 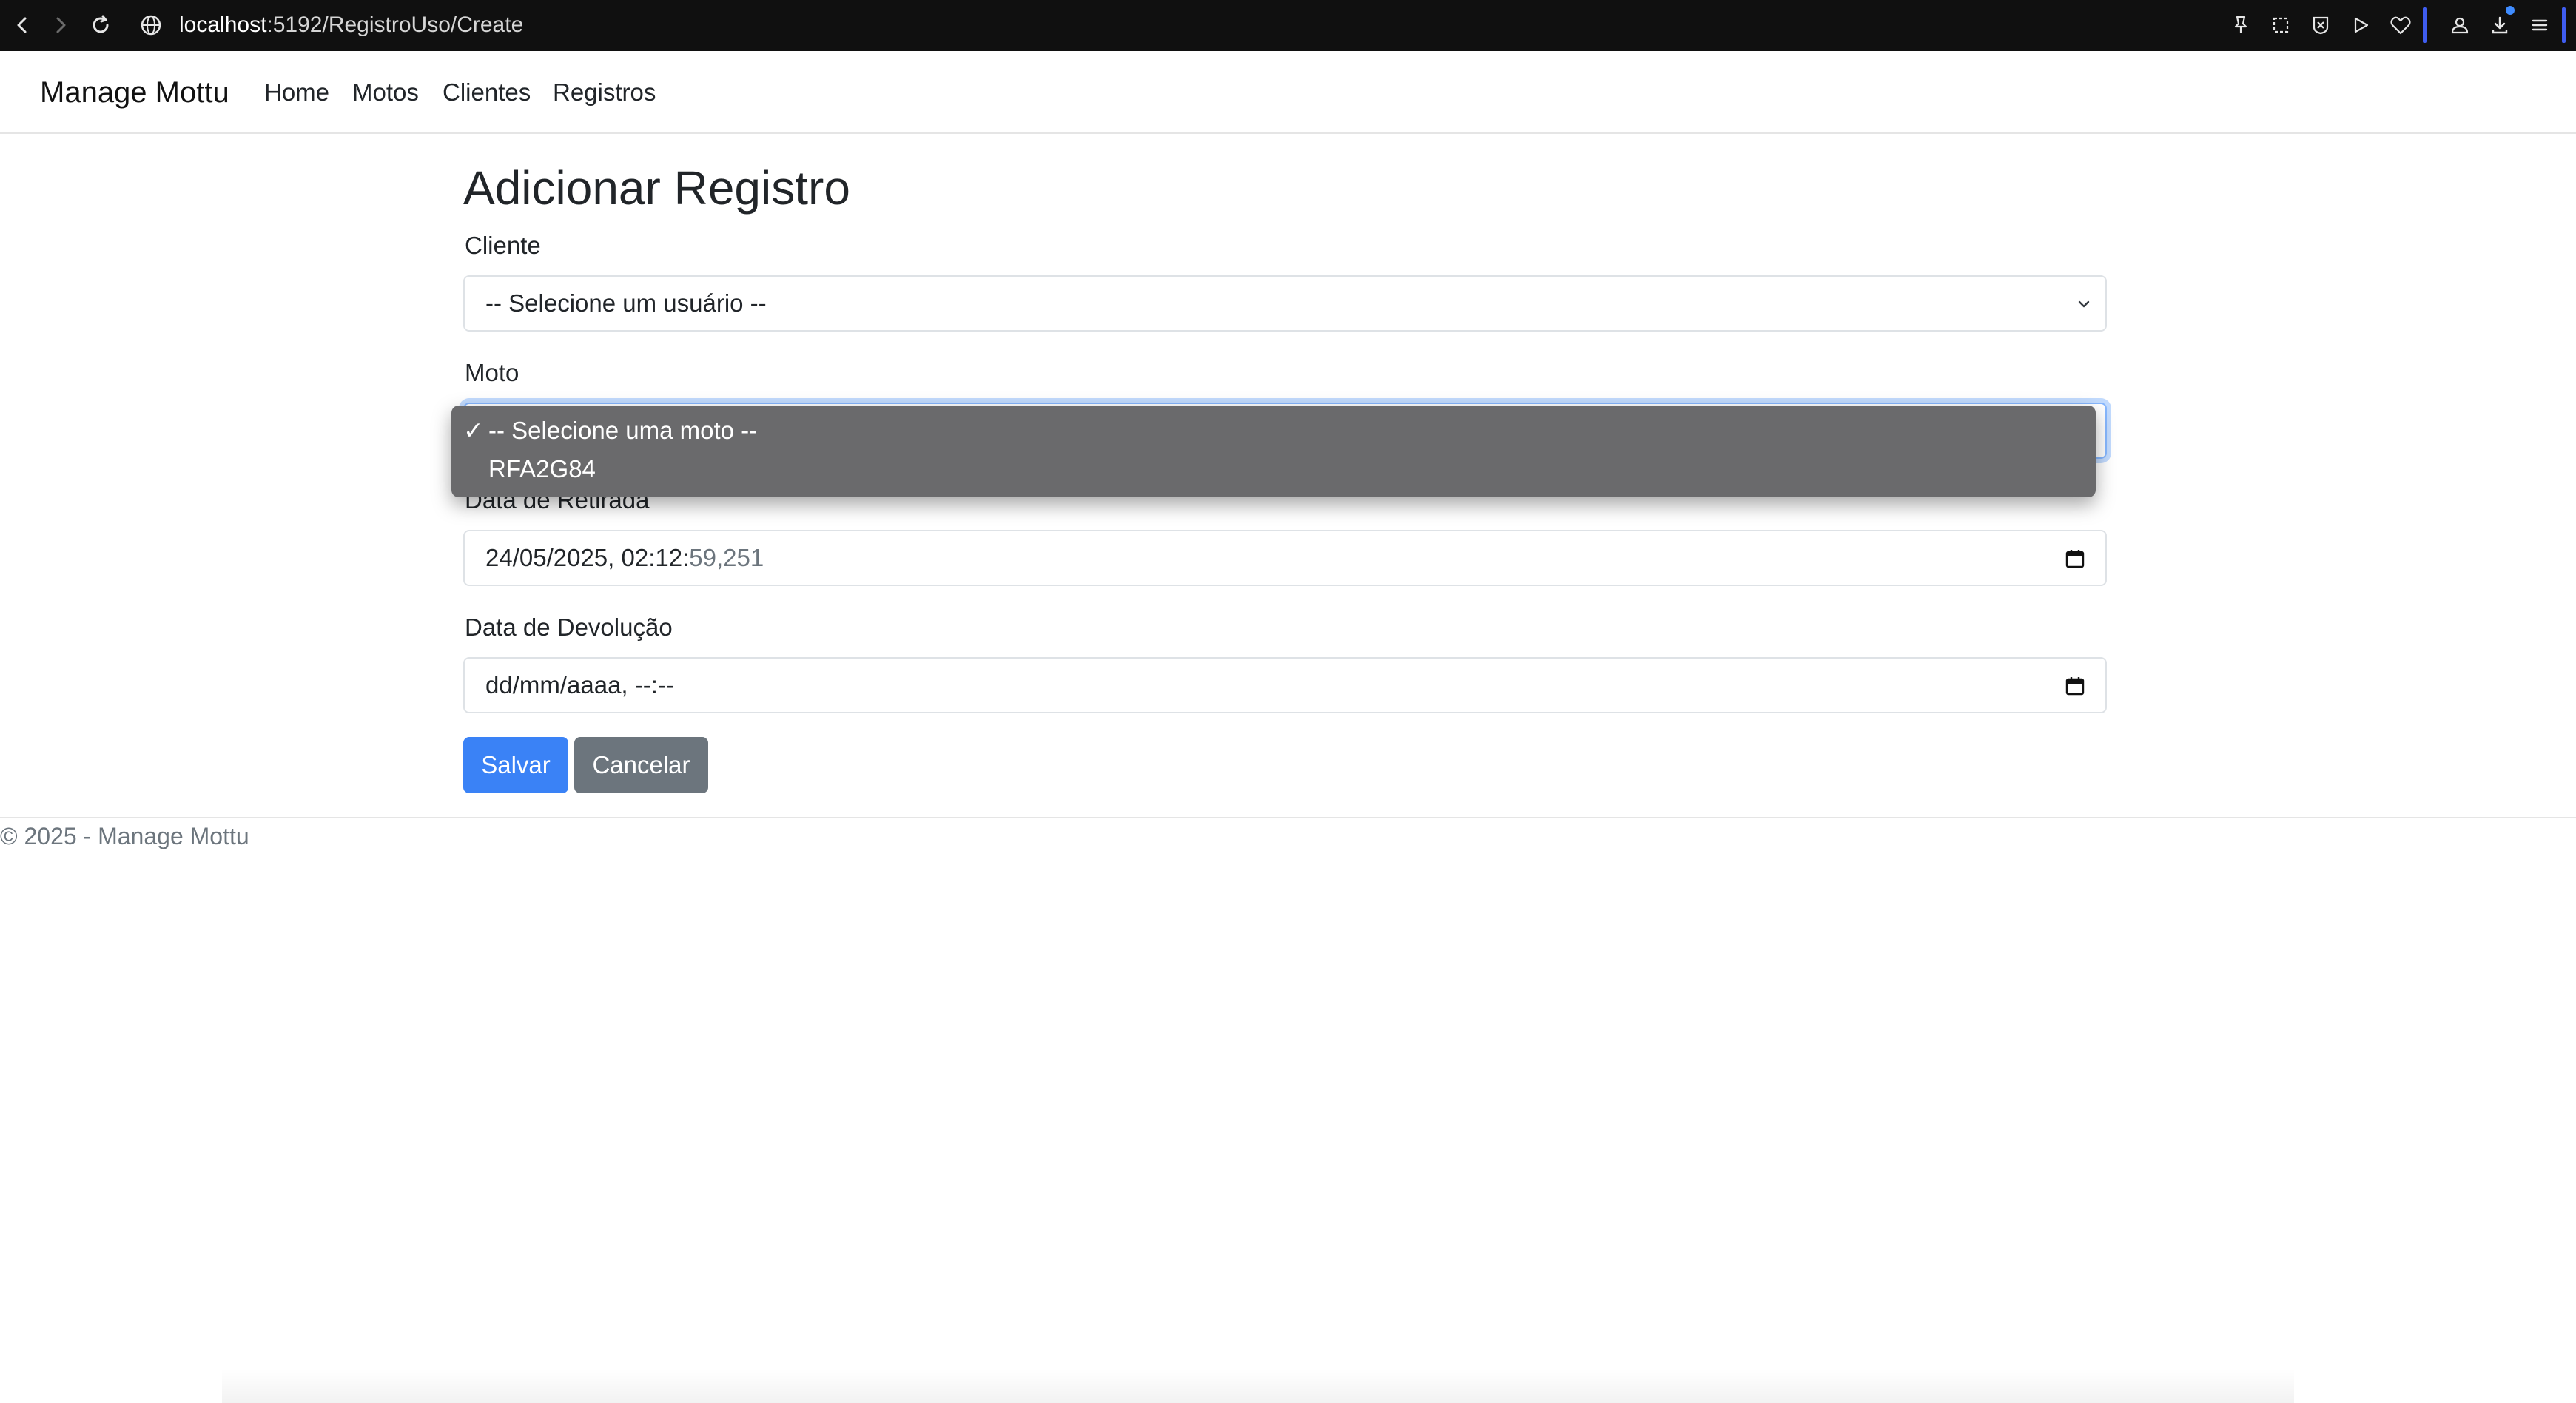 What do you see at coordinates (604, 92) in the screenshot?
I see `nav-link-registros: Registros` at bounding box center [604, 92].